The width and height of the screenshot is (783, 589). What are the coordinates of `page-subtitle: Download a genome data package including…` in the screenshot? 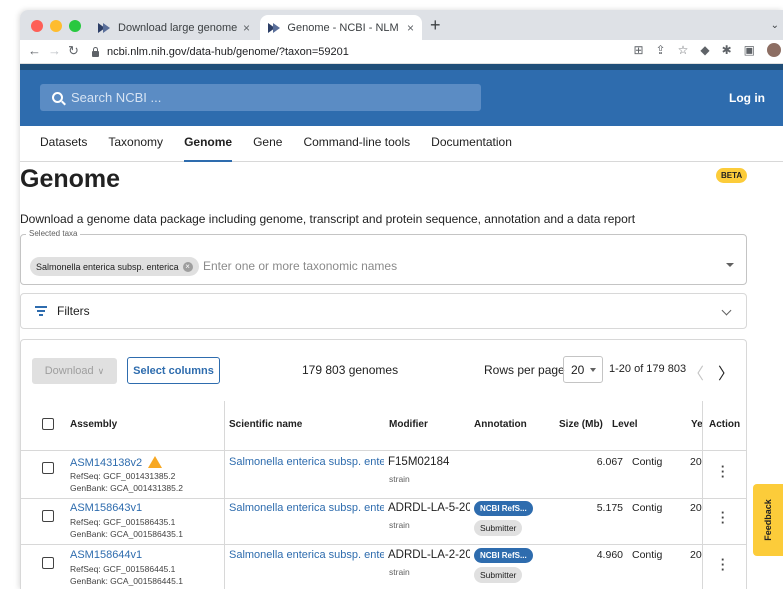 It's located at (328, 219).